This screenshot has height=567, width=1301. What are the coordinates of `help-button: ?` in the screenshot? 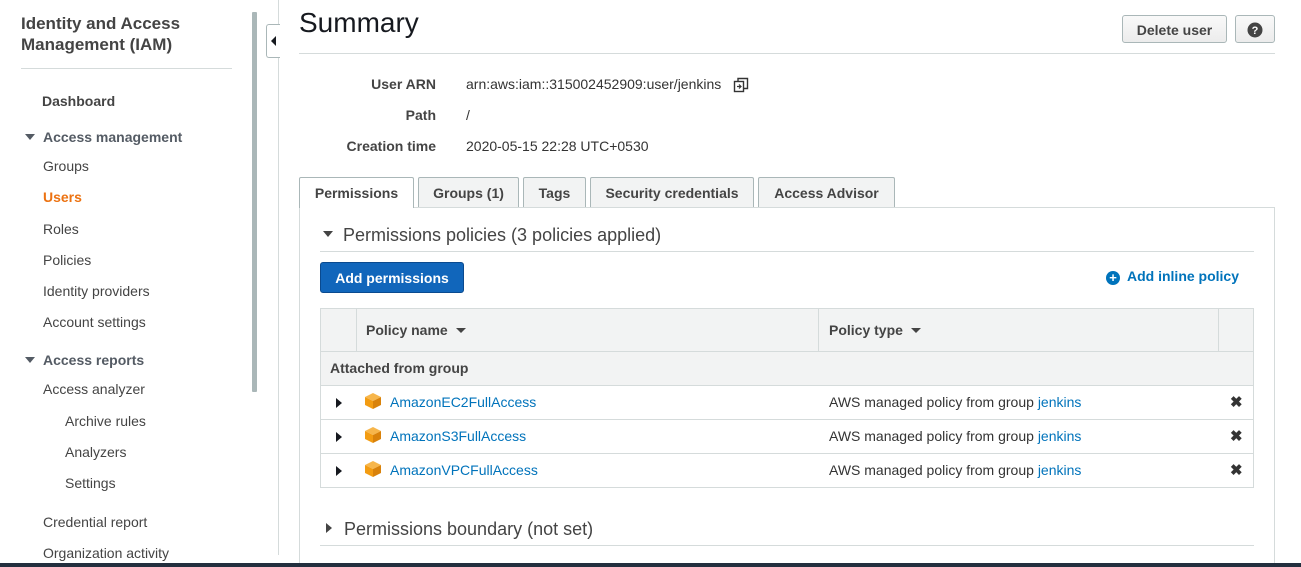 It's located at (1255, 29).